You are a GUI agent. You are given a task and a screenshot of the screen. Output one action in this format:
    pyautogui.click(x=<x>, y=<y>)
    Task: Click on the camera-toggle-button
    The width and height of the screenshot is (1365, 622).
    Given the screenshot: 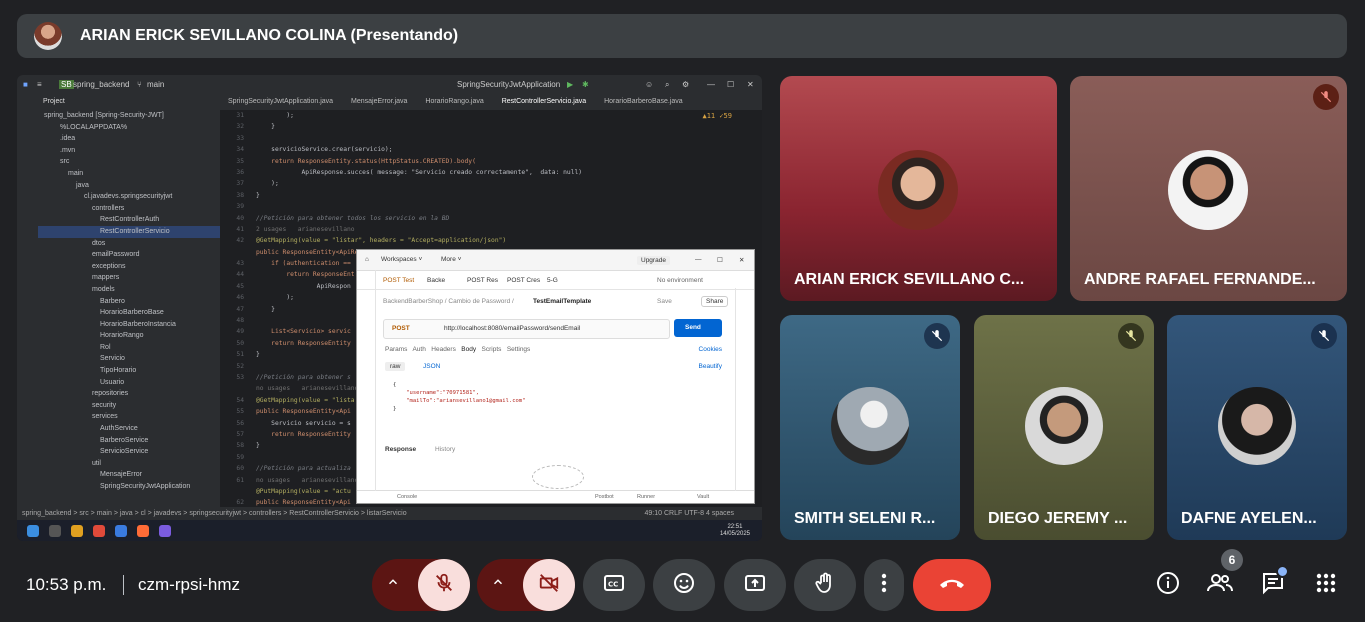 What is the action you would take?
    pyautogui.click(x=549, y=585)
    